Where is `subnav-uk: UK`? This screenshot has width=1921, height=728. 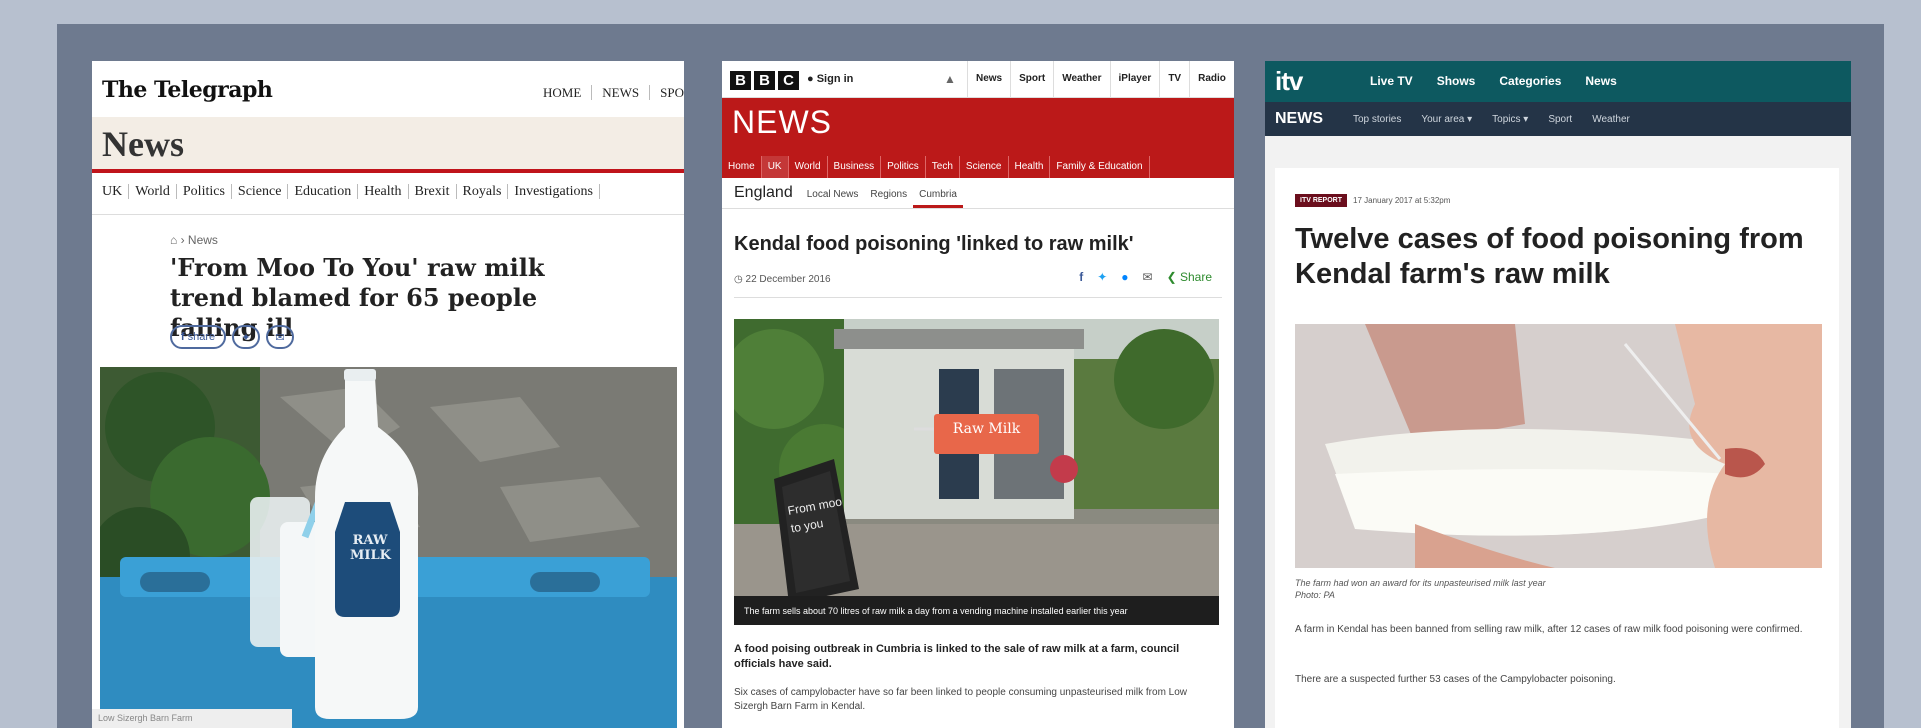 subnav-uk: UK is located at coordinates (116, 191).